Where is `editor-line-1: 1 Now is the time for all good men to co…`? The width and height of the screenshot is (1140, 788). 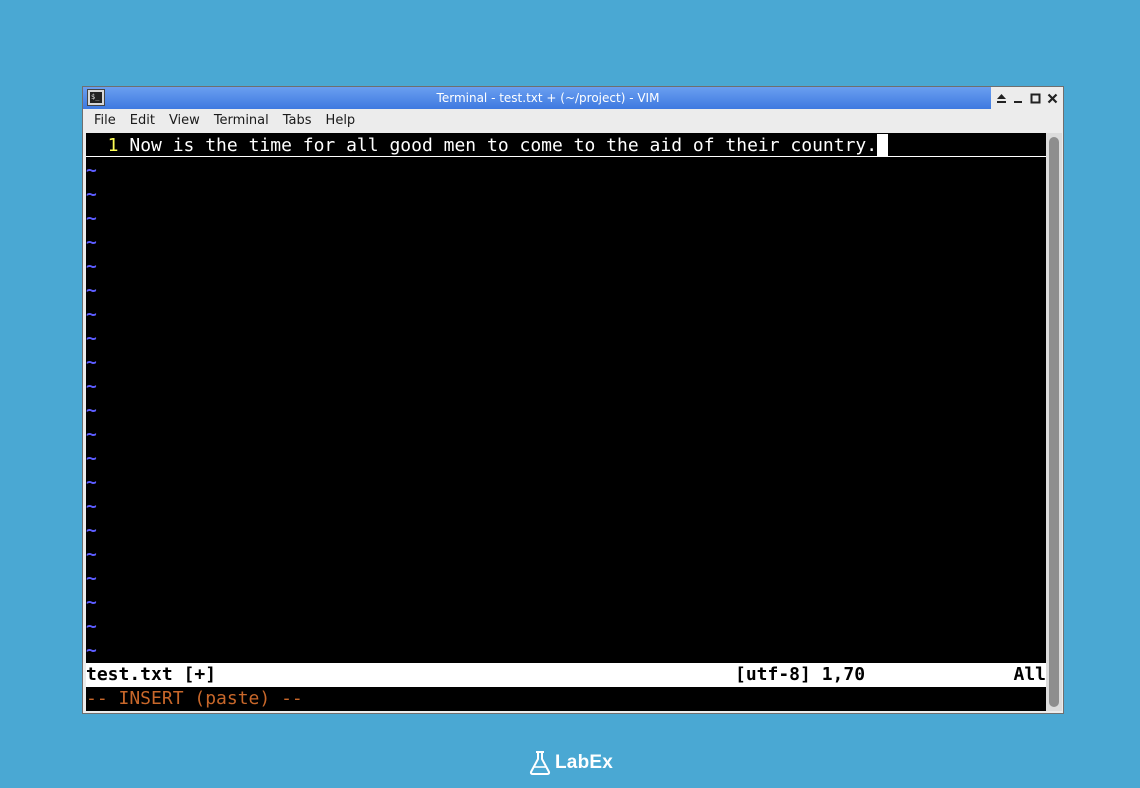
editor-line-1: 1 Now is the time for all good men to co… is located at coordinates (566, 145).